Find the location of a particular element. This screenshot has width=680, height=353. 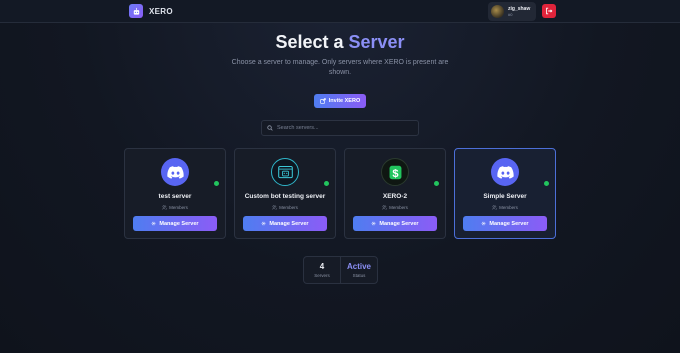

invite-button: Invite XERO is located at coordinates (340, 101).